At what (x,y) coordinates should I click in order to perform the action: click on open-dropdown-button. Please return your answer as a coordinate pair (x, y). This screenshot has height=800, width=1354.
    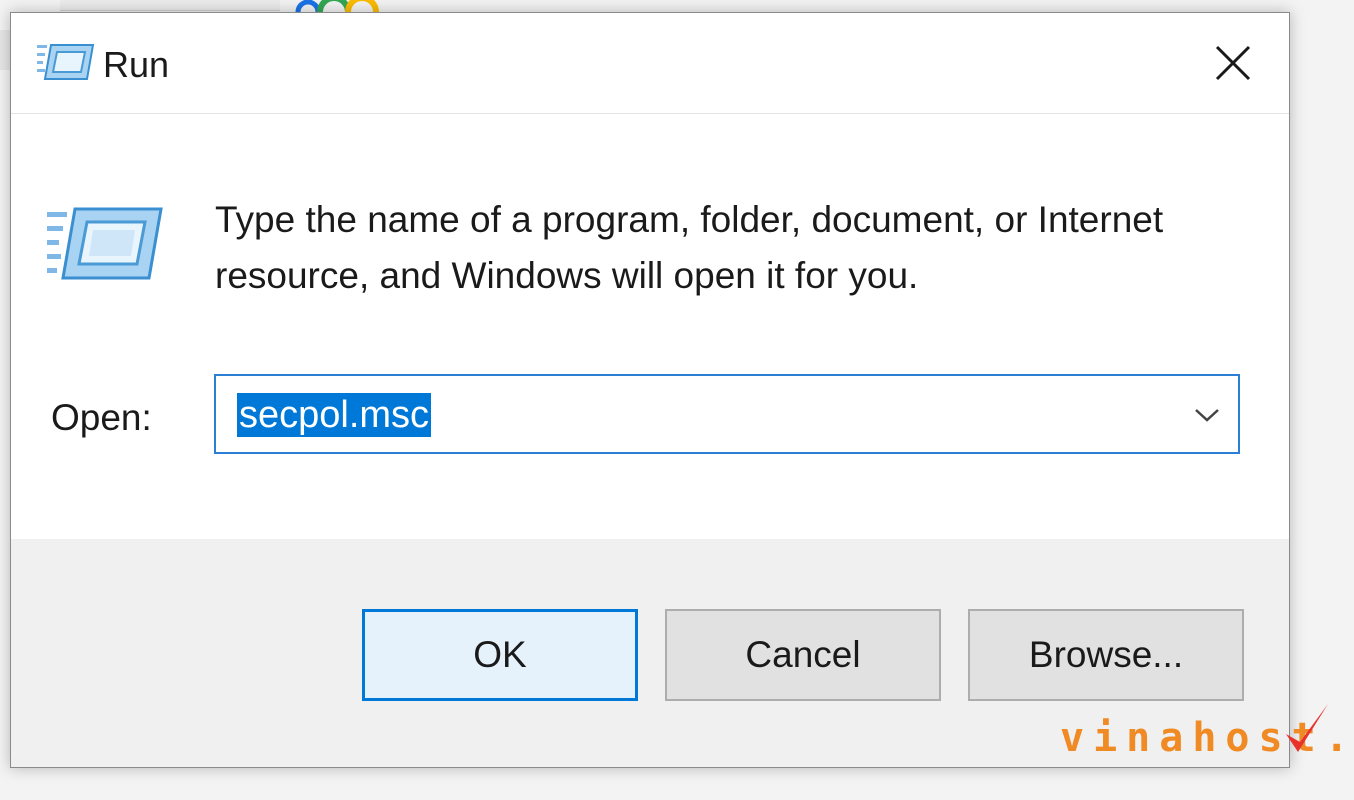
    Looking at the image, I should click on (1207, 415).